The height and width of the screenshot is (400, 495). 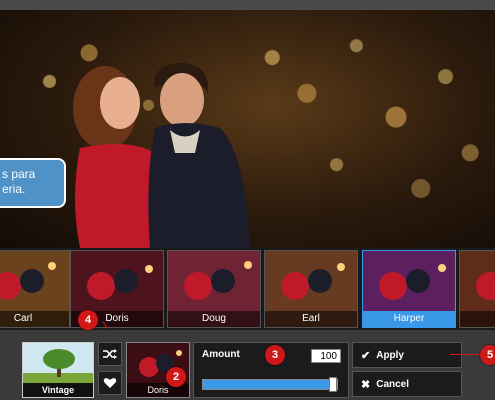 What do you see at coordinates (34, 319) in the screenshot?
I see `filter-label: Carl` at bounding box center [34, 319].